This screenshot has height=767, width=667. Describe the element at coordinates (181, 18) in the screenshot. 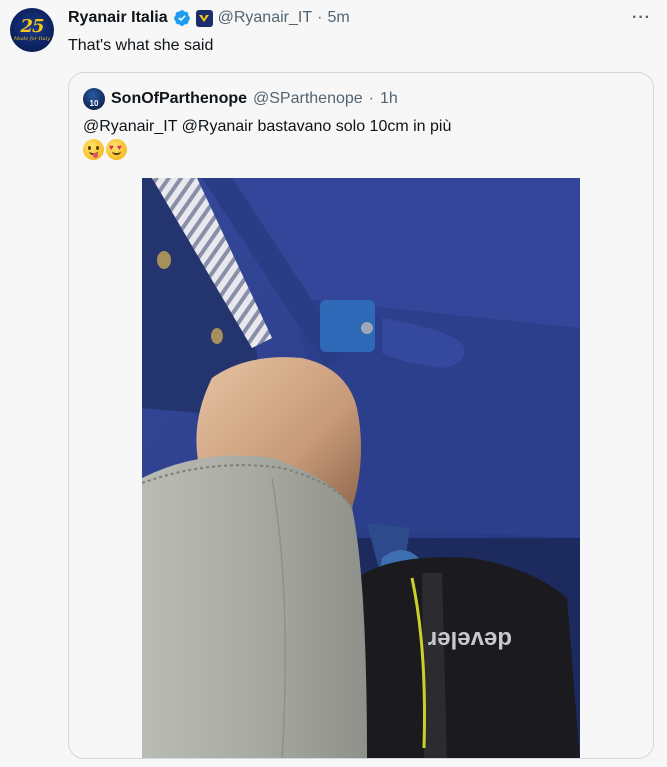

I see `verified-badge-icon` at that location.